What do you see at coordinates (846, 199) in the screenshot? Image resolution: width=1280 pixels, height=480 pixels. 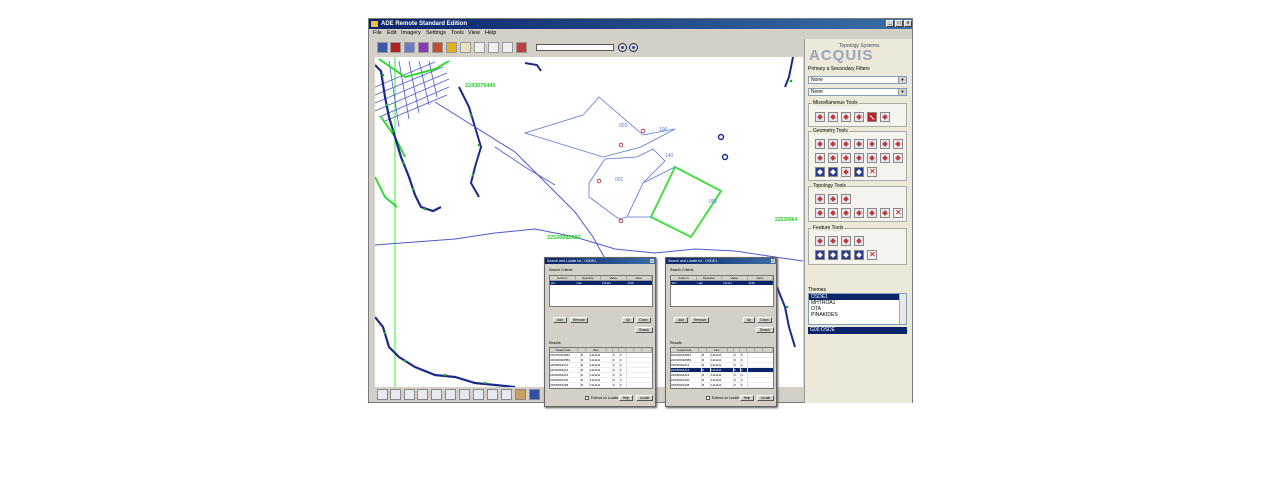 I see `topo-face-icon` at bounding box center [846, 199].